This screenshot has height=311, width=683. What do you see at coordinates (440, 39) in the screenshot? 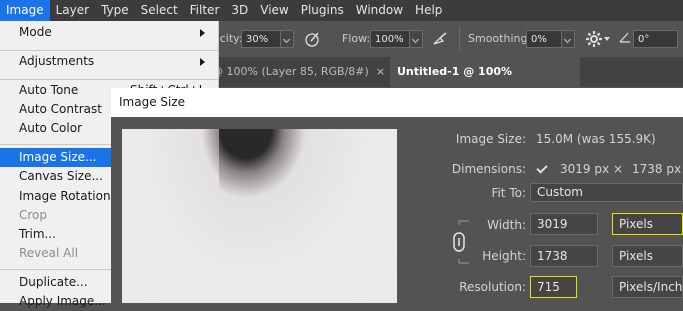
I see `airbrush-icon` at bounding box center [440, 39].